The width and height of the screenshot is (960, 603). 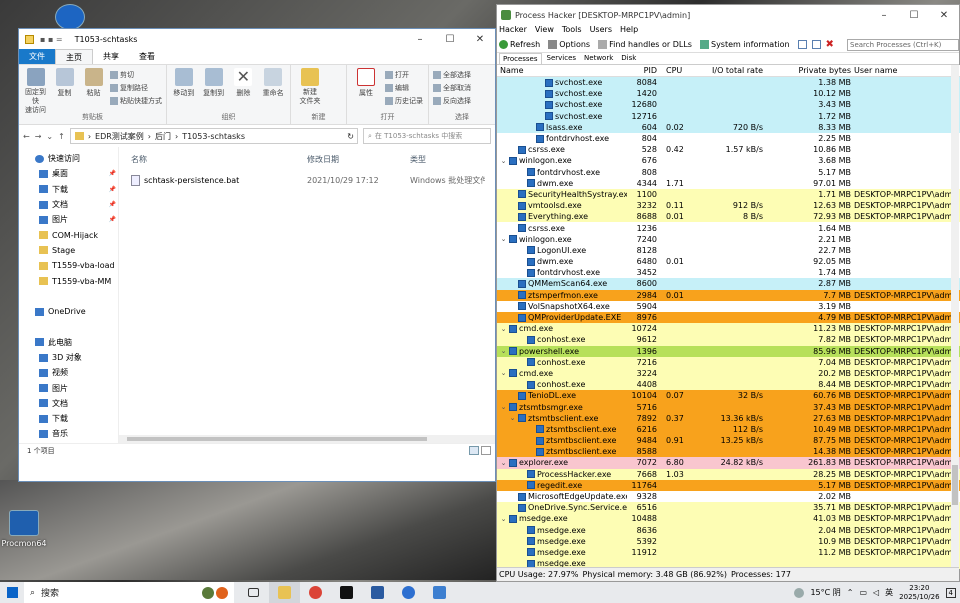 What do you see at coordinates (728, 239) in the screenshot?
I see `process-row: ⌄ winlogon.exe 7240 2.21 MB` at bounding box center [728, 239].